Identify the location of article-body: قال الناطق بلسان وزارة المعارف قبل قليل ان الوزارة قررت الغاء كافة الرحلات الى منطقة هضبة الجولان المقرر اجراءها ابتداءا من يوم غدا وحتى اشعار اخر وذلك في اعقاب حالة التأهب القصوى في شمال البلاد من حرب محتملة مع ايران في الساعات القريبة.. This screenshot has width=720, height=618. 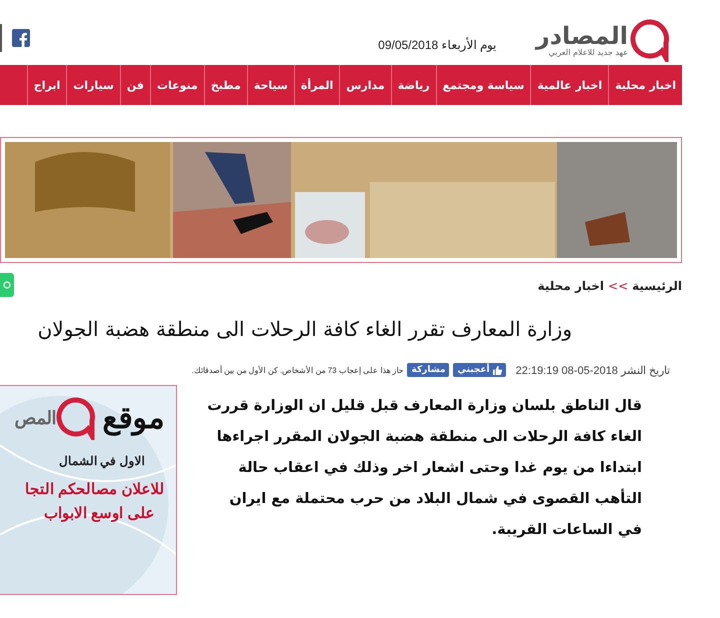
(424, 468).